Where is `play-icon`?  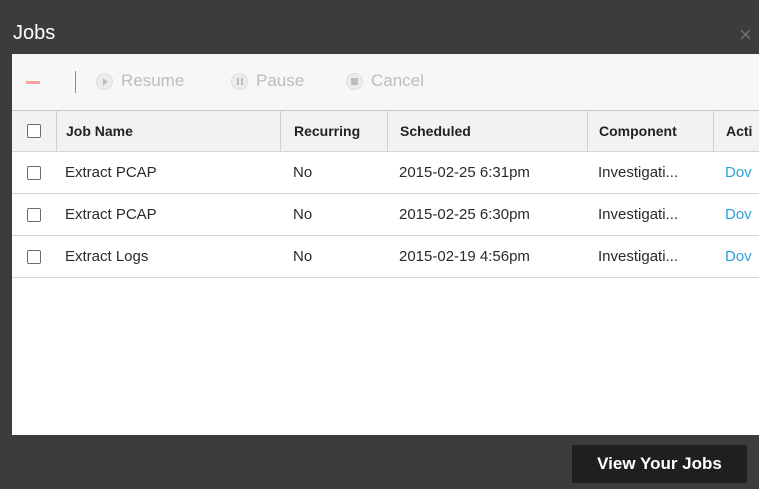 play-icon is located at coordinates (104, 81).